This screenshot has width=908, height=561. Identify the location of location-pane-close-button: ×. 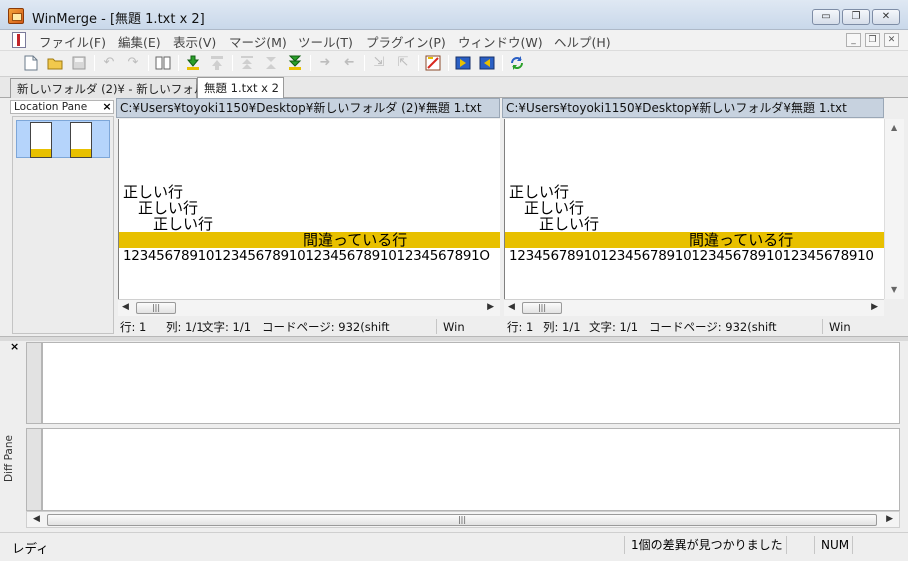
(107, 107).